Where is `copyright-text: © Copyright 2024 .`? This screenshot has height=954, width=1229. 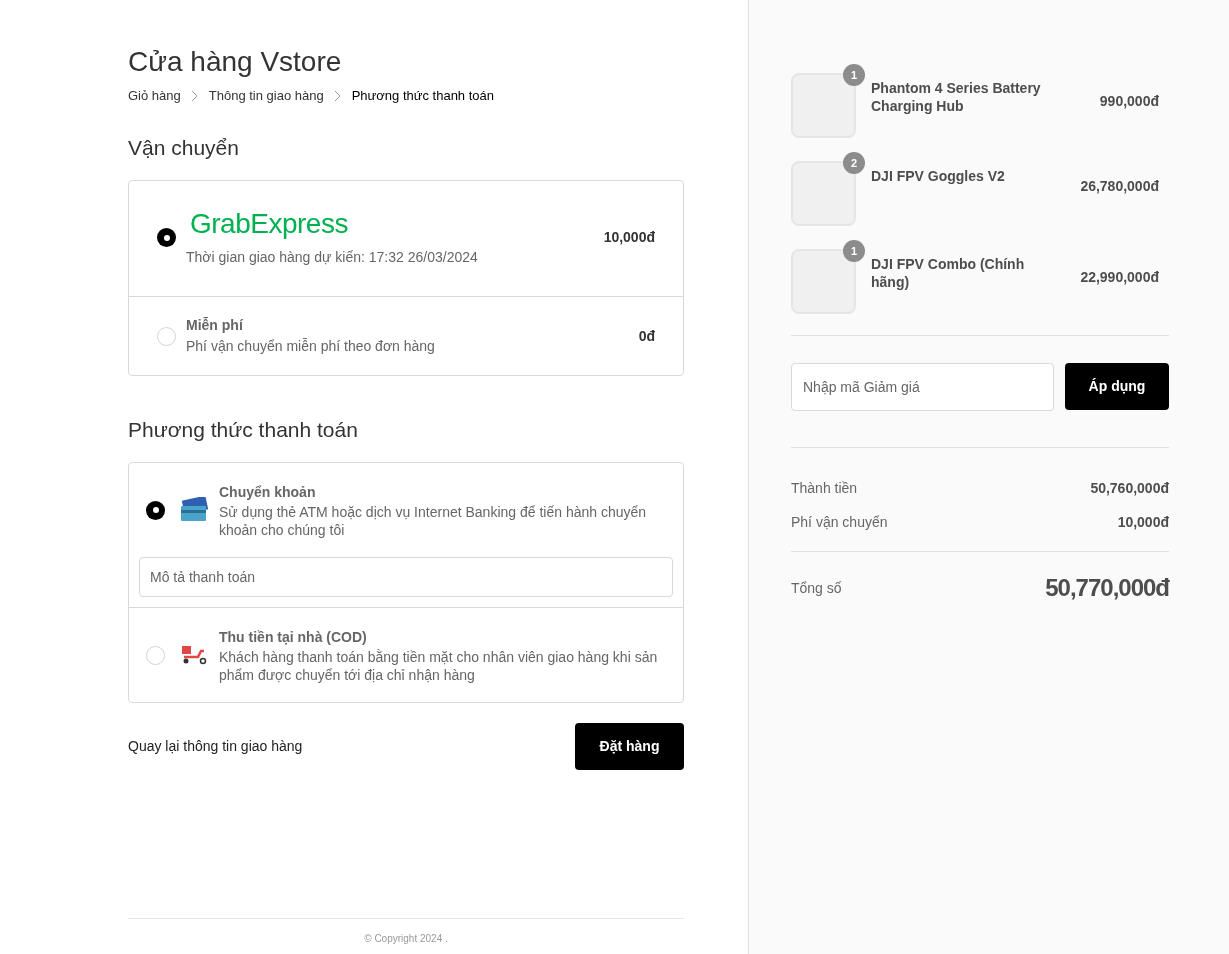 copyright-text: © Copyright 2024 . is located at coordinates (406, 939).